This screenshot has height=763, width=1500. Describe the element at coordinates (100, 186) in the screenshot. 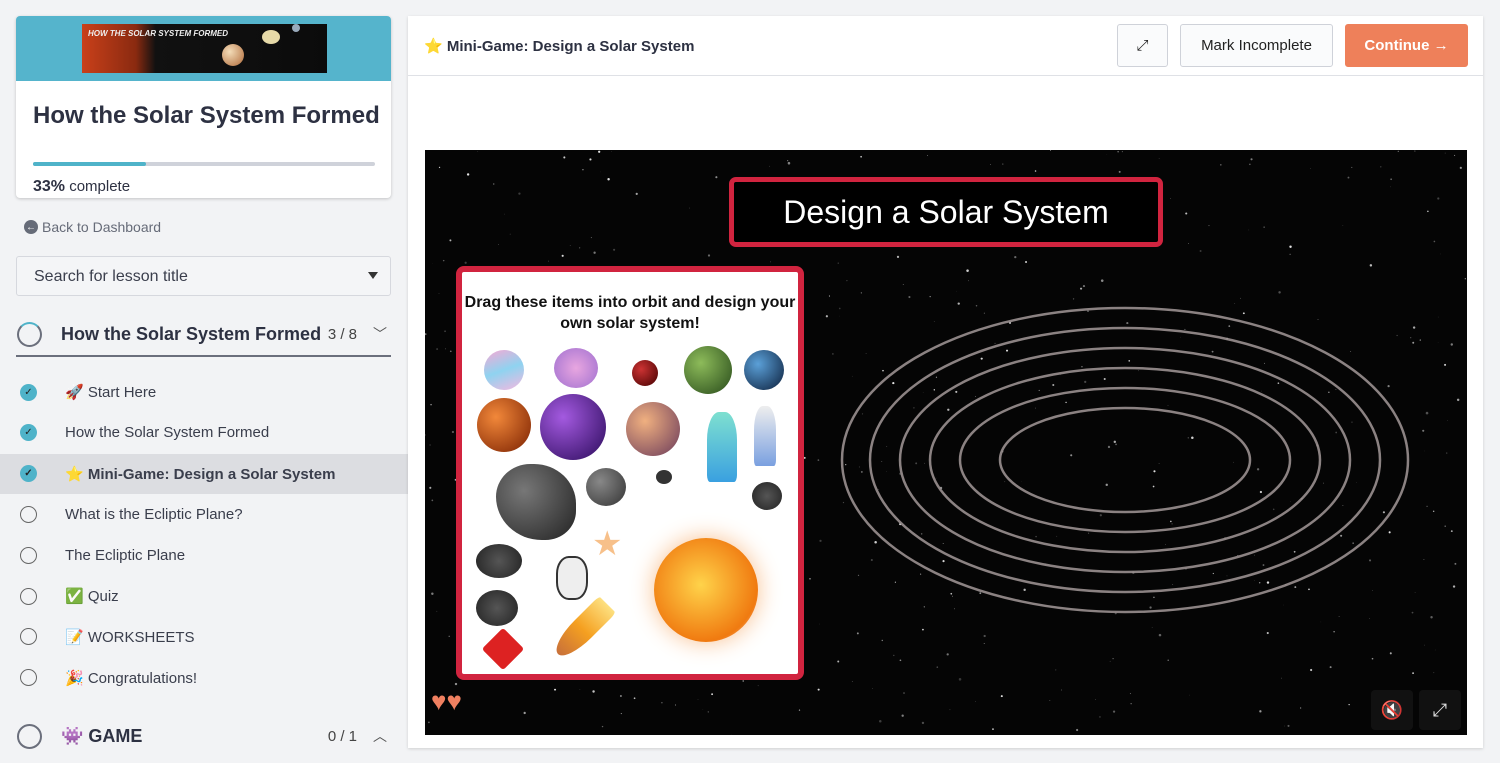

I see `progress-suffix: complete` at that location.